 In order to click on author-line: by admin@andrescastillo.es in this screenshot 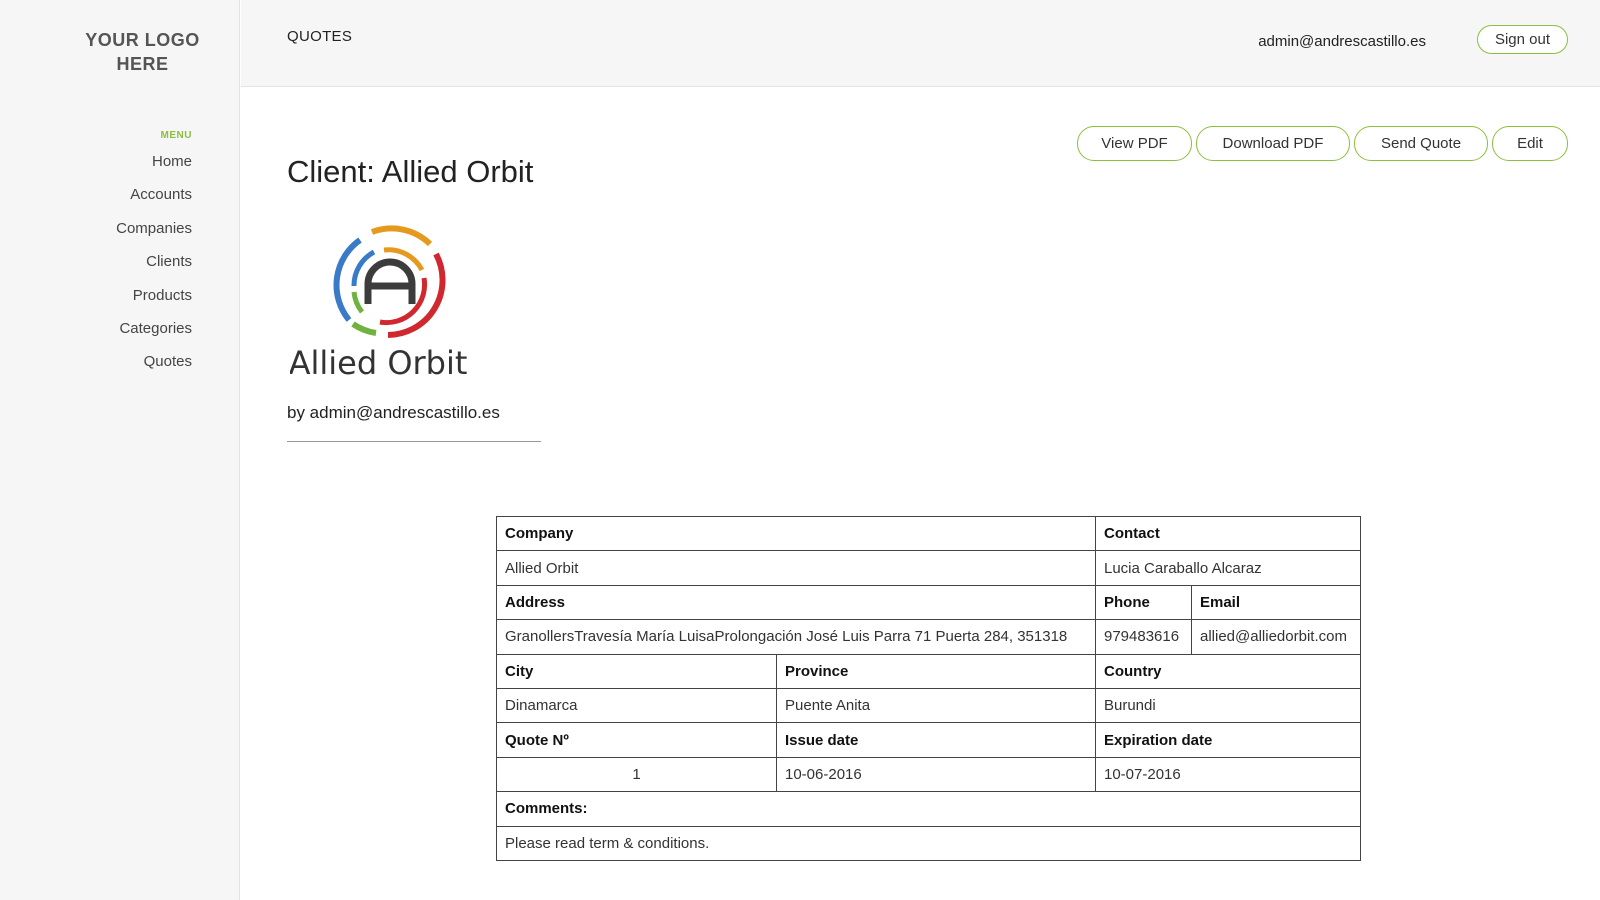, I will do `click(393, 412)`.